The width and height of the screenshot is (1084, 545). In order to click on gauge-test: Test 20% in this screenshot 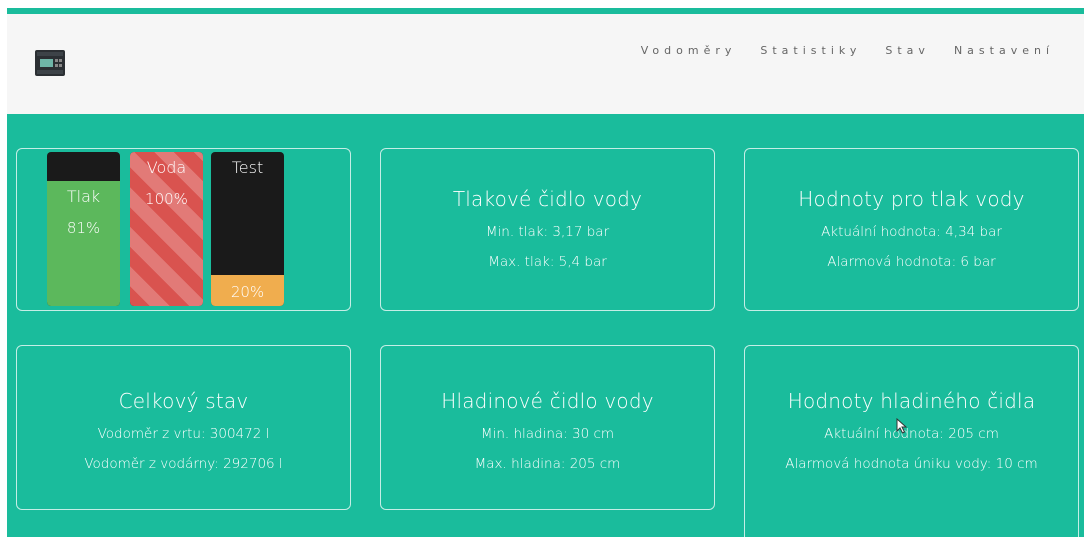, I will do `click(247, 229)`.